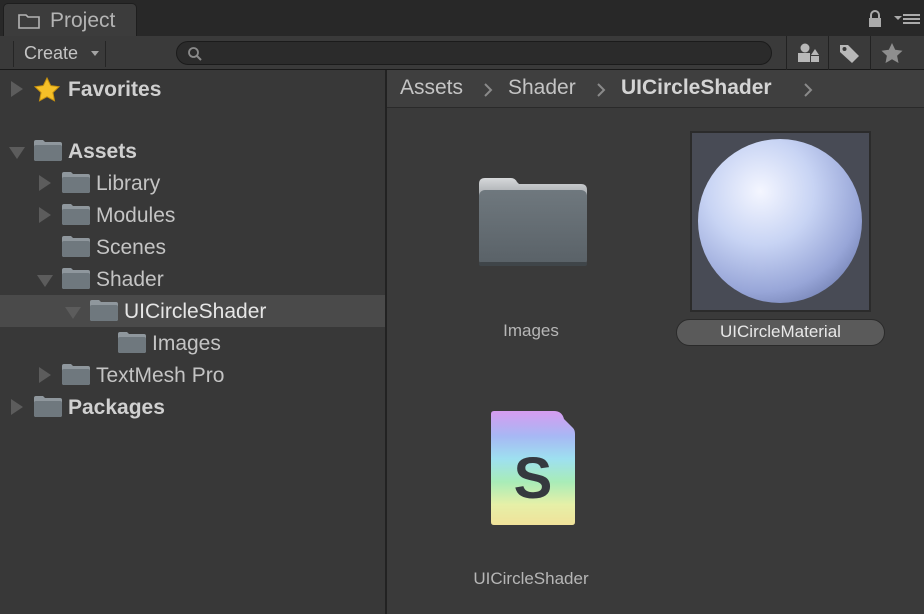 This screenshot has height=614, width=924. I want to click on asset-shader: S UICircleShader, so click(531, 505).